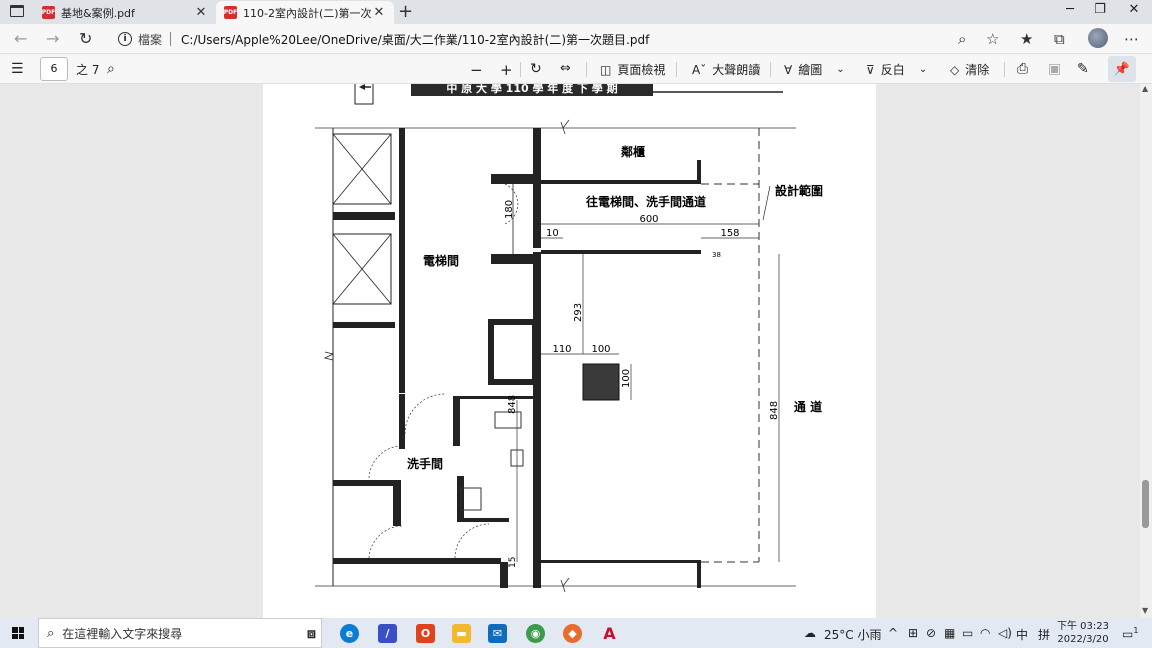  What do you see at coordinates (461, 633) in the screenshot?
I see `file-explorer-icon: ▬` at bounding box center [461, 633].